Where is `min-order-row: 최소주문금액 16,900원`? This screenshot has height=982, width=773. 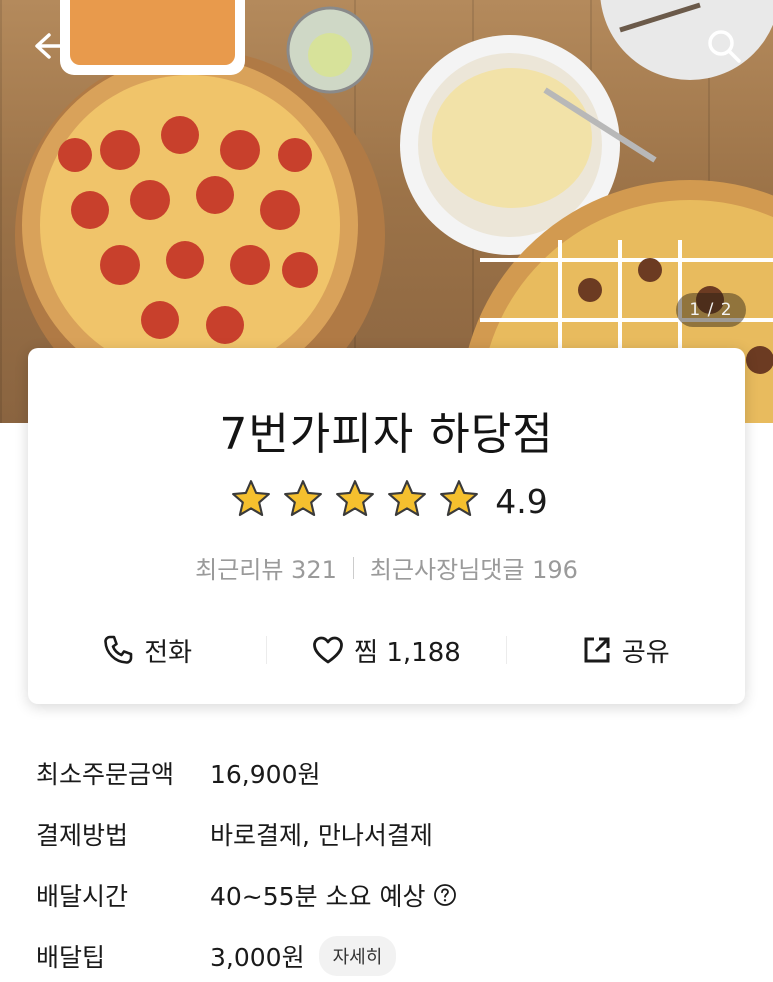
min-order-row: 최소주문금액 16,900원 is located at coordinates (386, 772).